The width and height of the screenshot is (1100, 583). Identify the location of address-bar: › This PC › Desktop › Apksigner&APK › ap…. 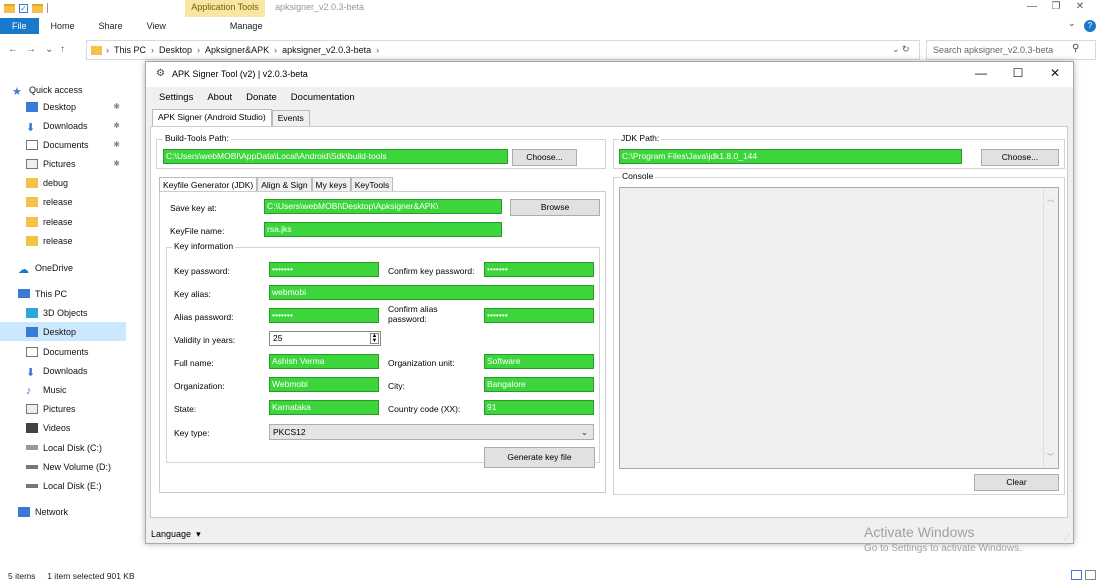
(503, 50).